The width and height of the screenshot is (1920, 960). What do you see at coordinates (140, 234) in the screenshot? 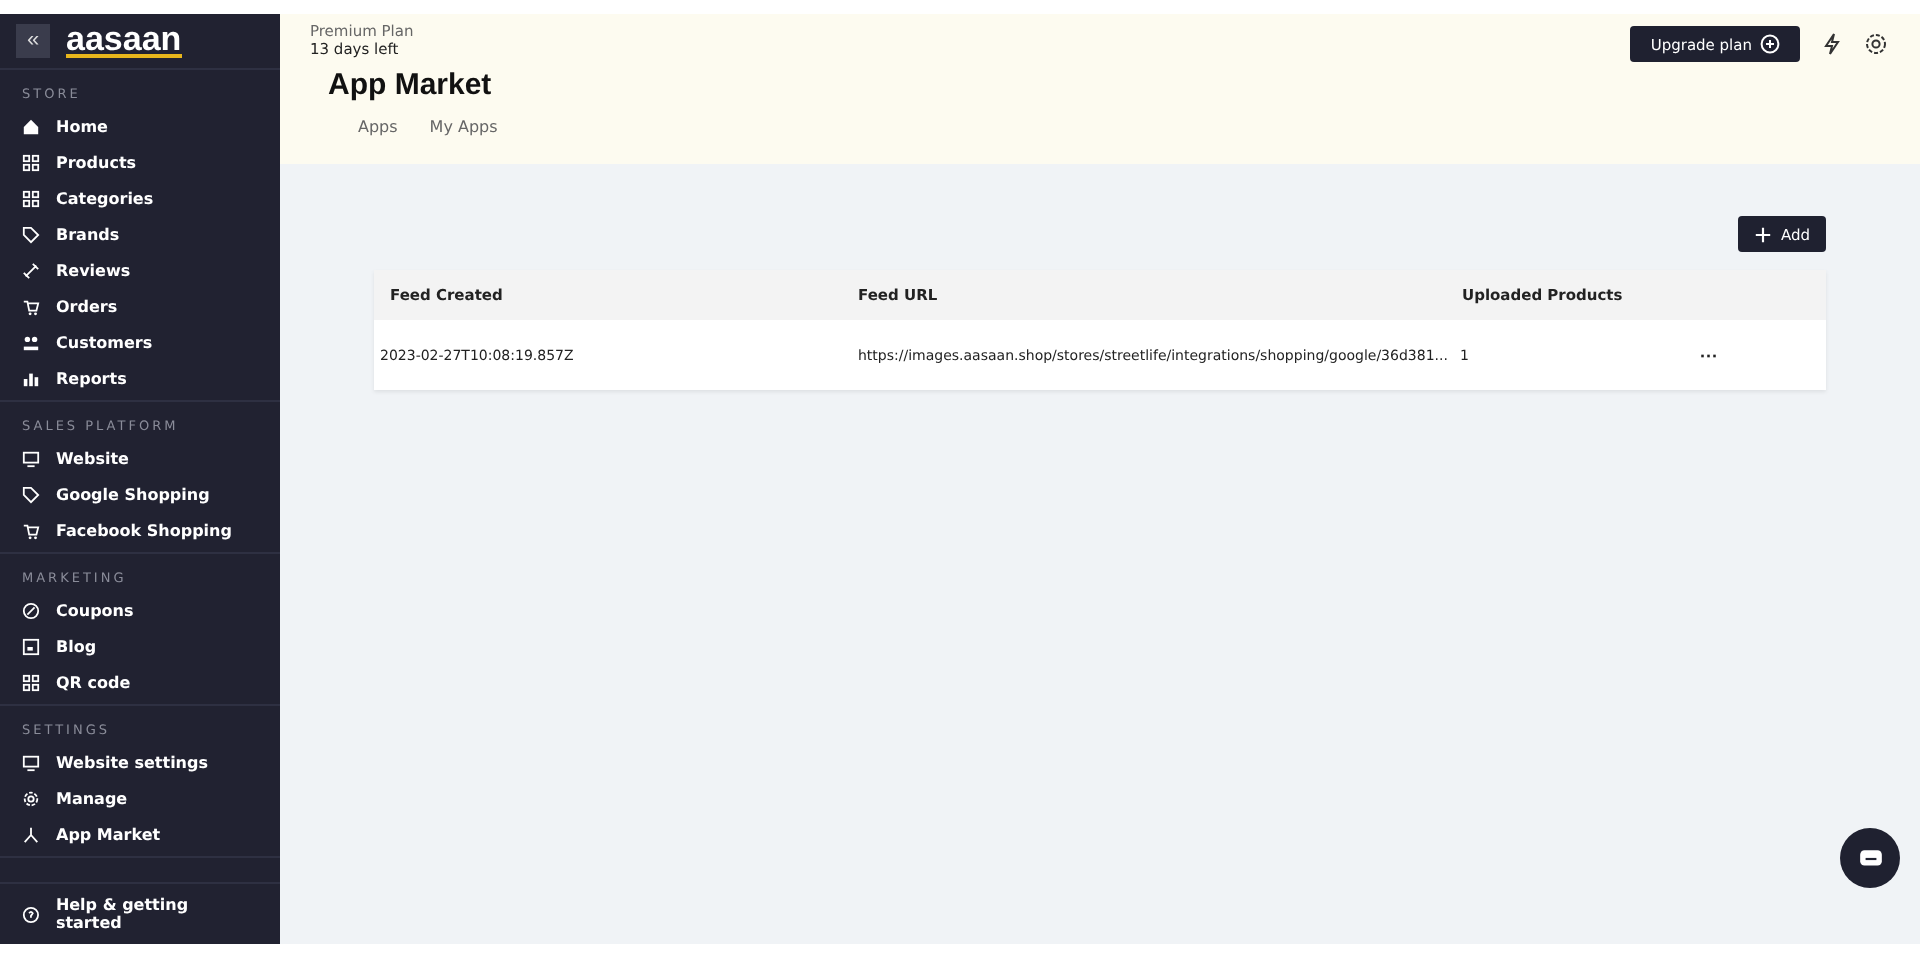
I see `sidebar-item: Brands` at bounding box center [140, 234].